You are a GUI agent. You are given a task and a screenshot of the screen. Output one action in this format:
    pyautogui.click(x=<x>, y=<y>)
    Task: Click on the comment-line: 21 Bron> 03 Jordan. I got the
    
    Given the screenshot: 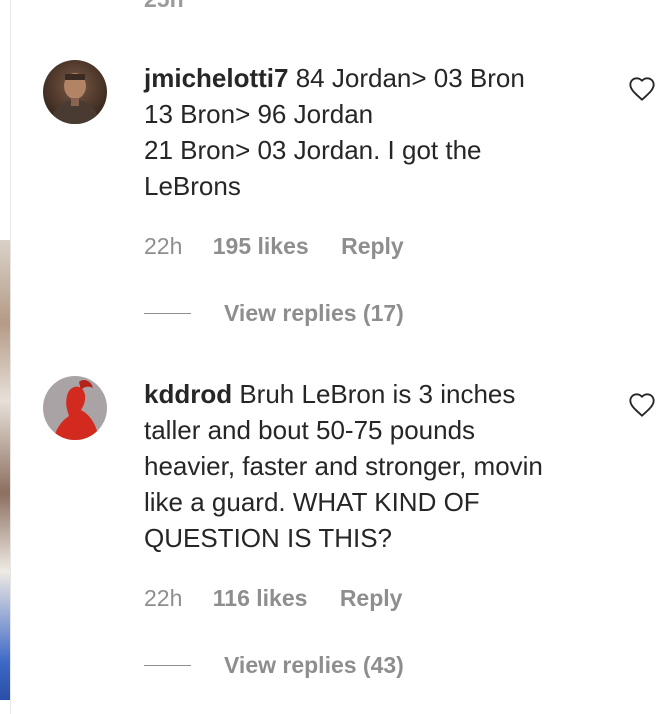 What is the action you would take?
    pyautogui.click(x=313, y=150)
    